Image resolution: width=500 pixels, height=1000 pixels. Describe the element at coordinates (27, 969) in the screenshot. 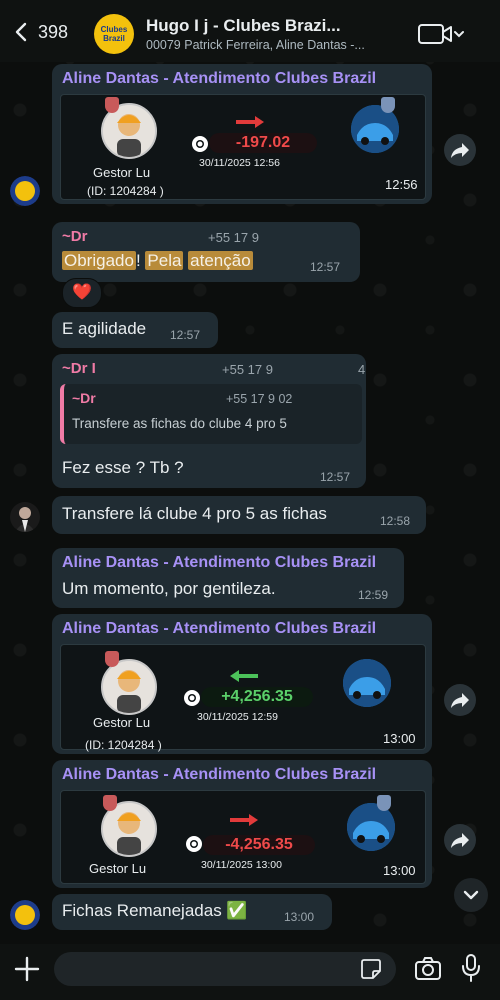

I see `plus-icon` at that location.